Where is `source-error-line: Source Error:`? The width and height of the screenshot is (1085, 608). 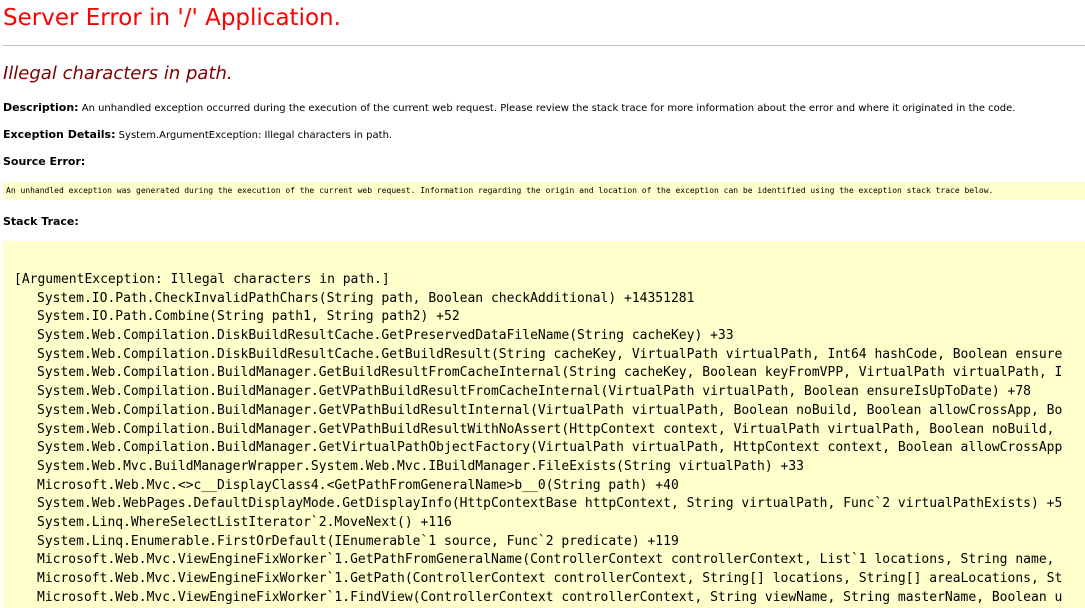 source-error-line: Source Error: is located at coordinates (44, 161).